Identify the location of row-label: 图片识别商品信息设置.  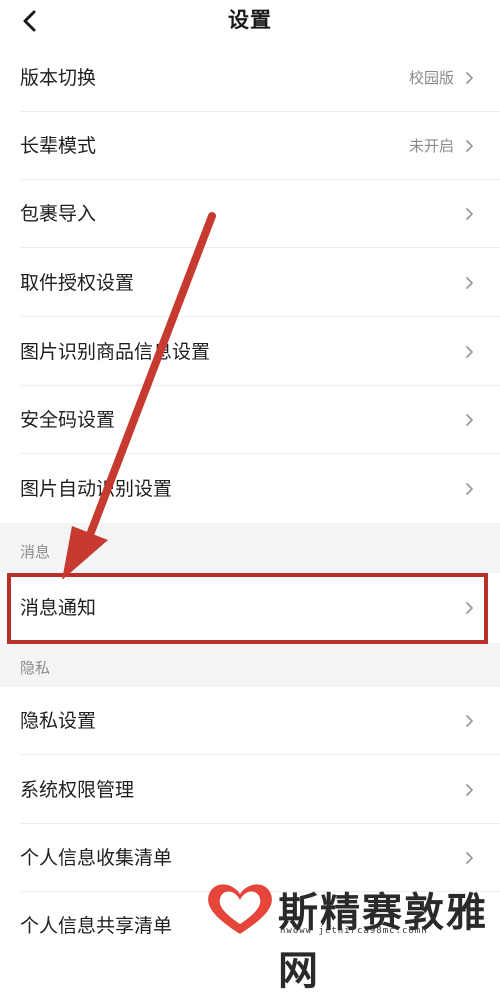
(115, 352).